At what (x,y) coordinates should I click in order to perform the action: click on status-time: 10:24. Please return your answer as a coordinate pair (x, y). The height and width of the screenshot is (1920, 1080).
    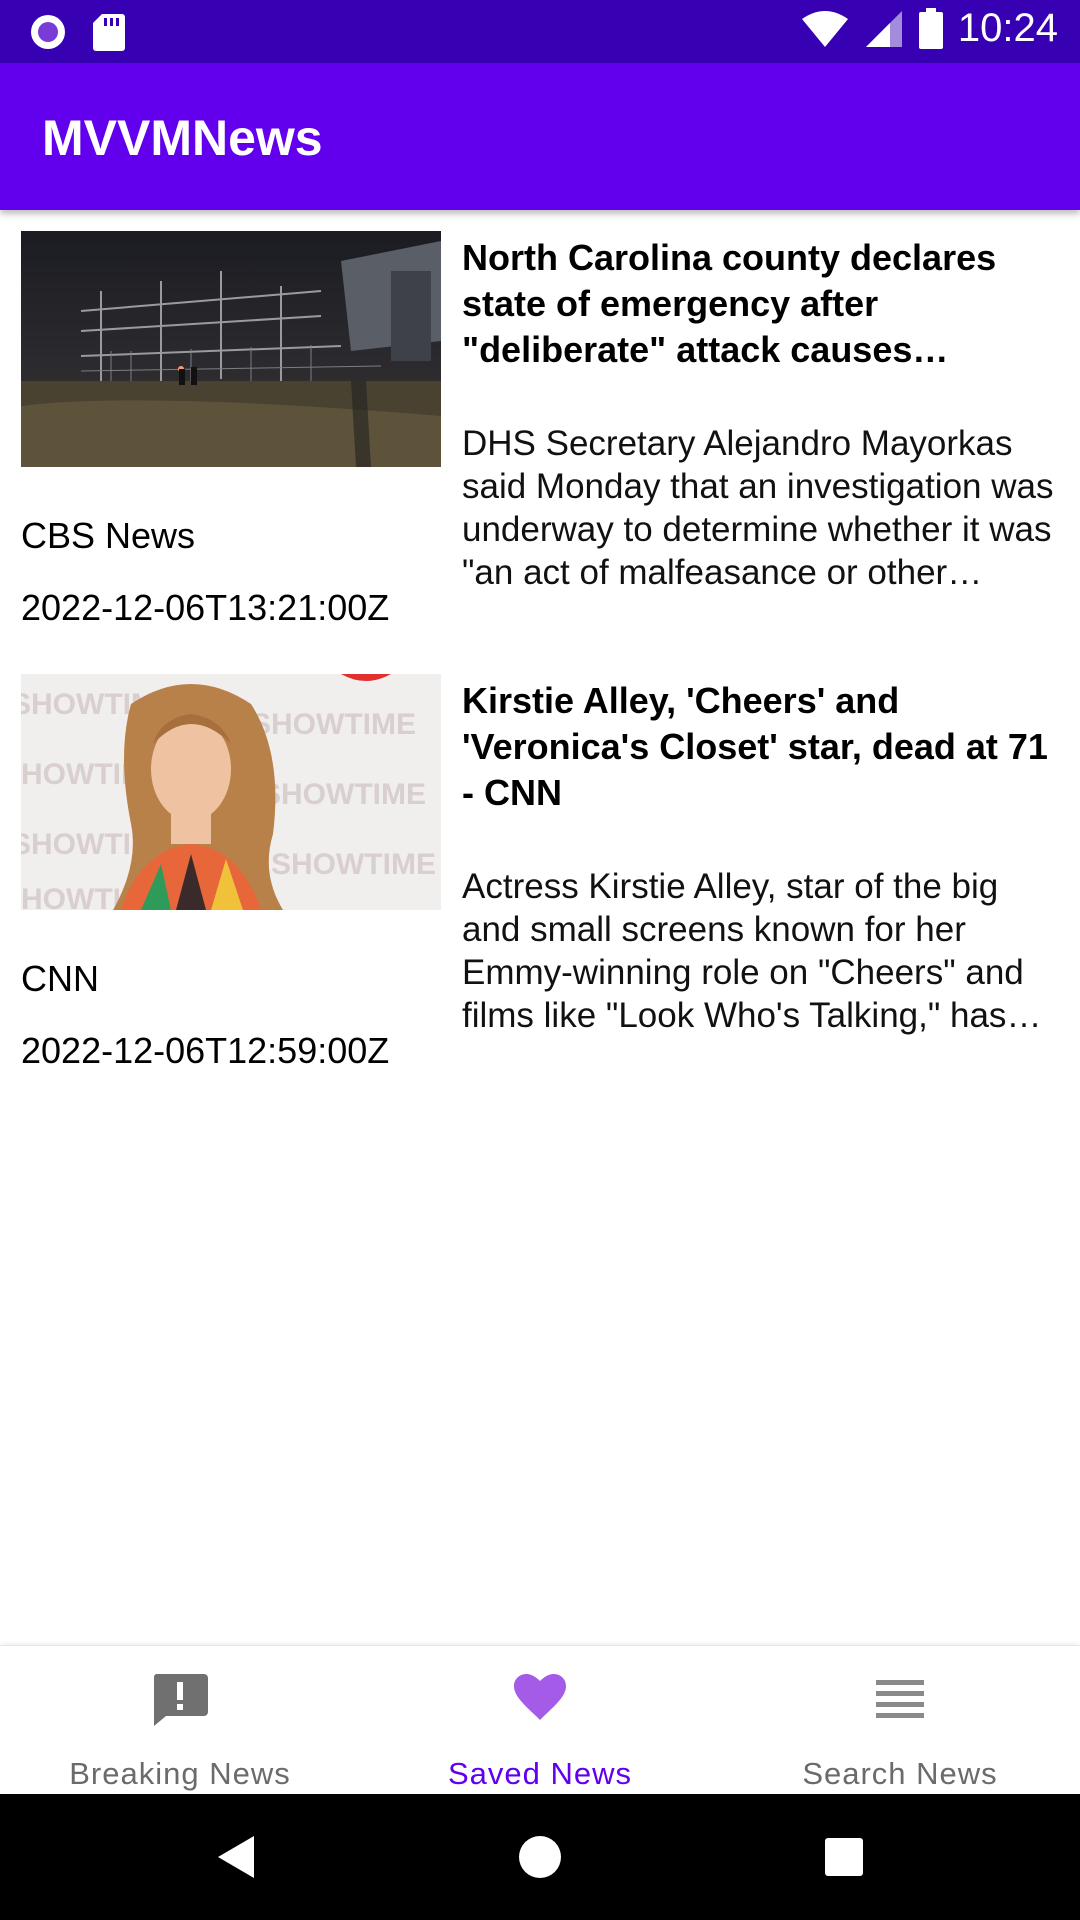
    Looking at the image, I should click on (1007, 28).